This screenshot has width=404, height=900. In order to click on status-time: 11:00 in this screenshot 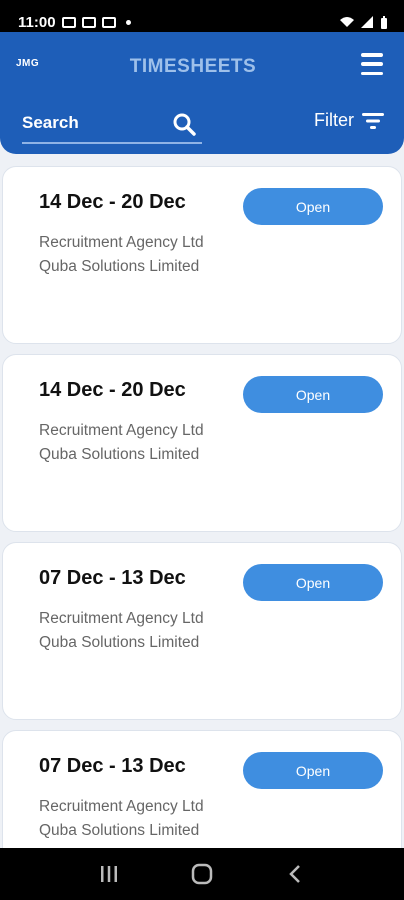, I will do `click(37, 22)`.